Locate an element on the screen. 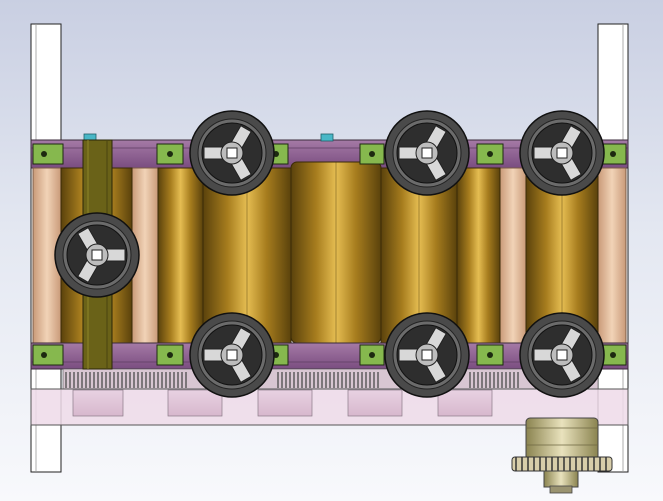 The image size is (663, 501). drive-motor is located at coordinates (562, 455).